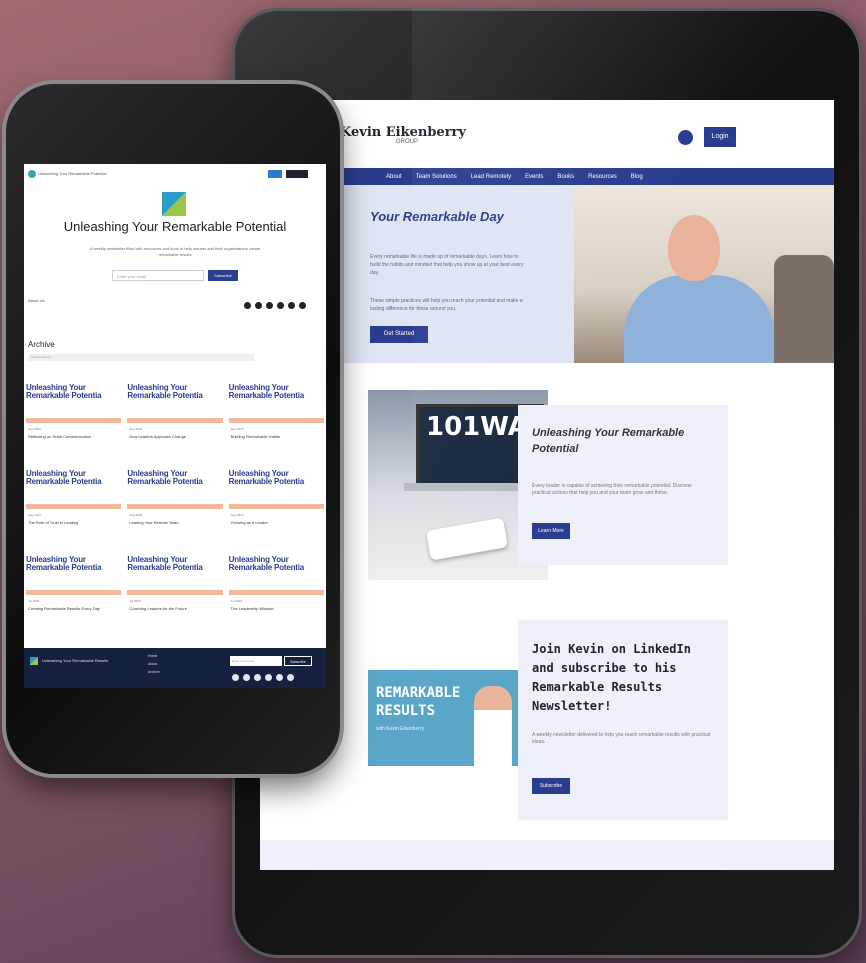  I want to click on footer-name: Unleashing Your Remarkable Results, so click(75, 660).